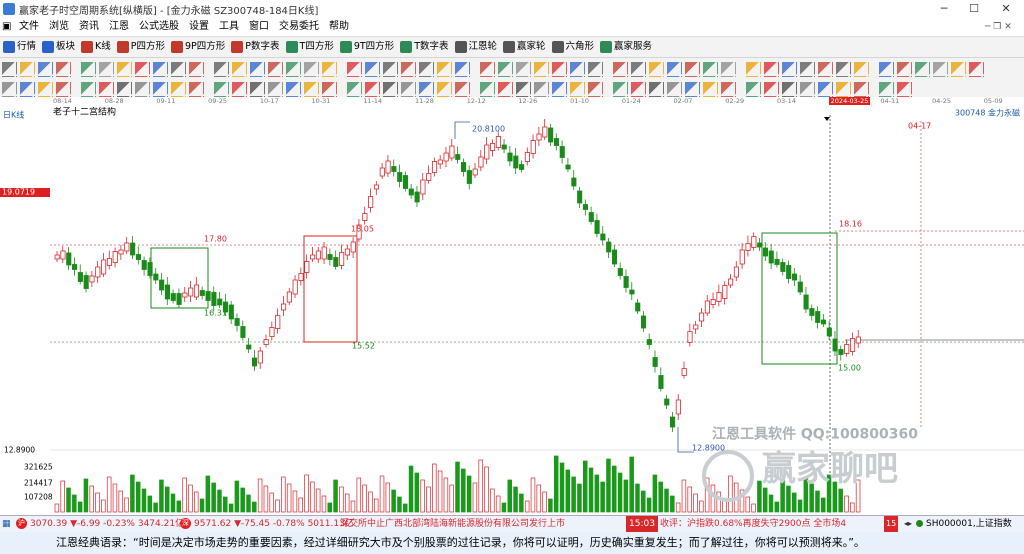 This screenshot has width=1024, height=554. Describe the element at coordinates (107, 524) in the screenshot. I see `shanghai-index: 3070.39 ▼-6.99 -0.23% 3474.21亿` at that location.